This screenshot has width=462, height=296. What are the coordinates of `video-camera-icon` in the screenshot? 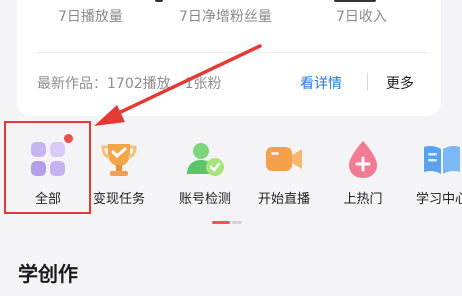 It's located at (284, 159).